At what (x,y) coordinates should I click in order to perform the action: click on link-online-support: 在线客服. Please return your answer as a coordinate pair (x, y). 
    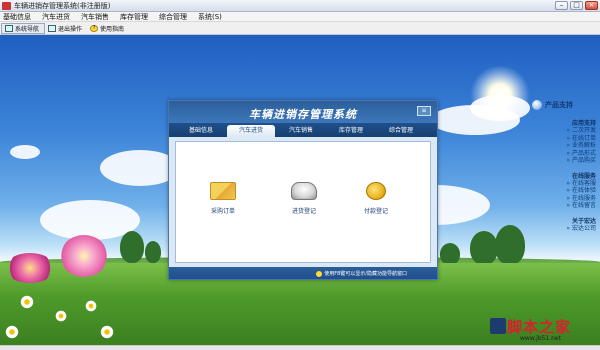
    Looking at the image, I should click on (565, 184).